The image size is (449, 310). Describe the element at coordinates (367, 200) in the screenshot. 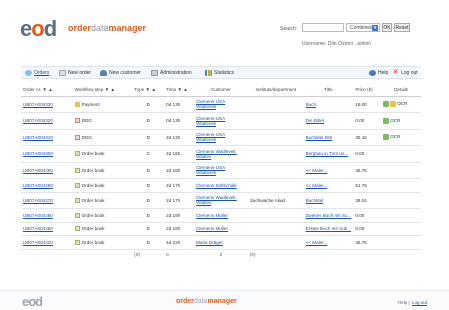

I see `price-cell: 38.04` at that location.